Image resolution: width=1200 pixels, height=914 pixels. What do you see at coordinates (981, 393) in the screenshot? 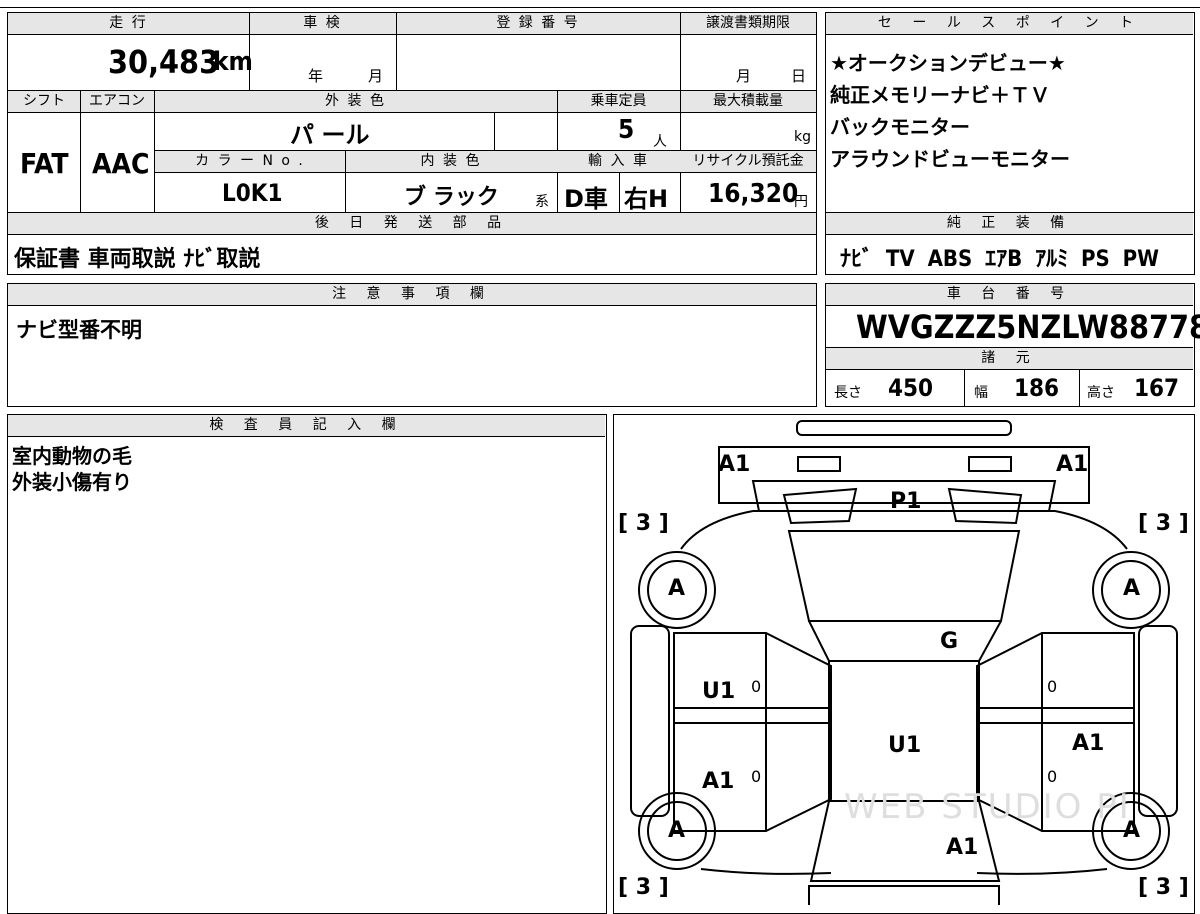
I see `width-label: 幅` at bounding box center [981, 393].